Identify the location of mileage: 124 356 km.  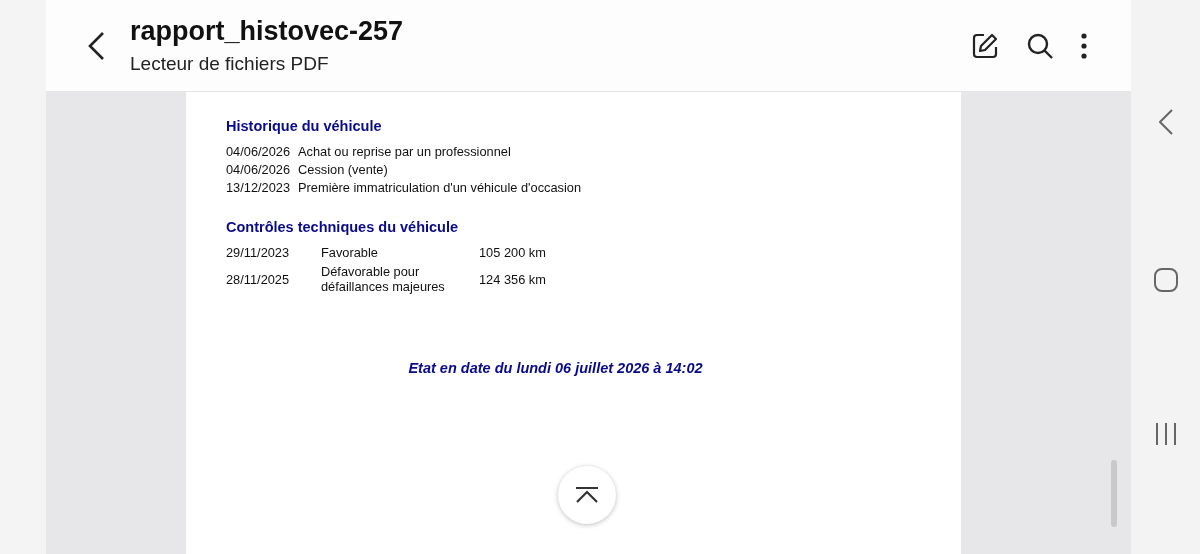
(512, 279).